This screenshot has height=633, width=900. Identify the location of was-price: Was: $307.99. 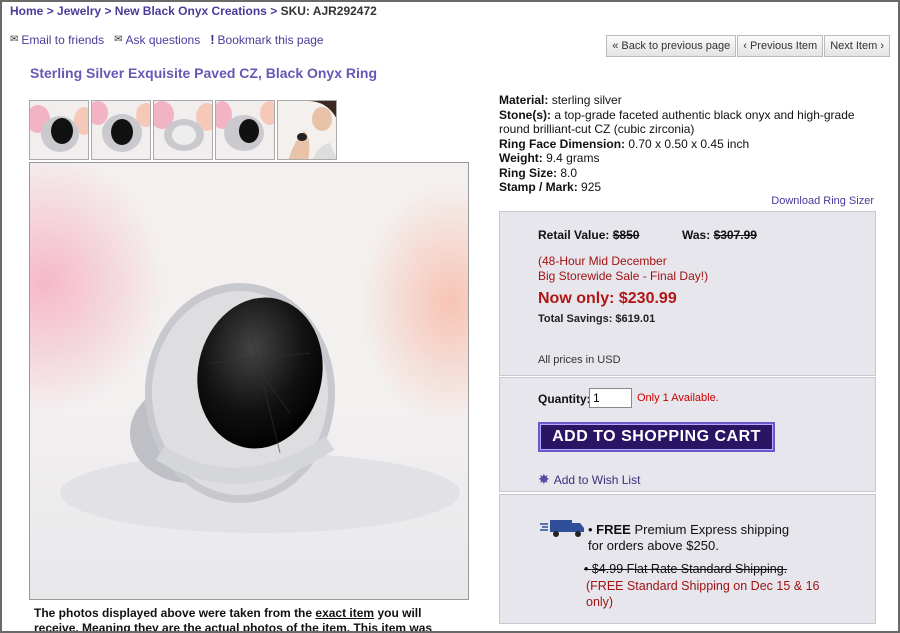
(719, 235).